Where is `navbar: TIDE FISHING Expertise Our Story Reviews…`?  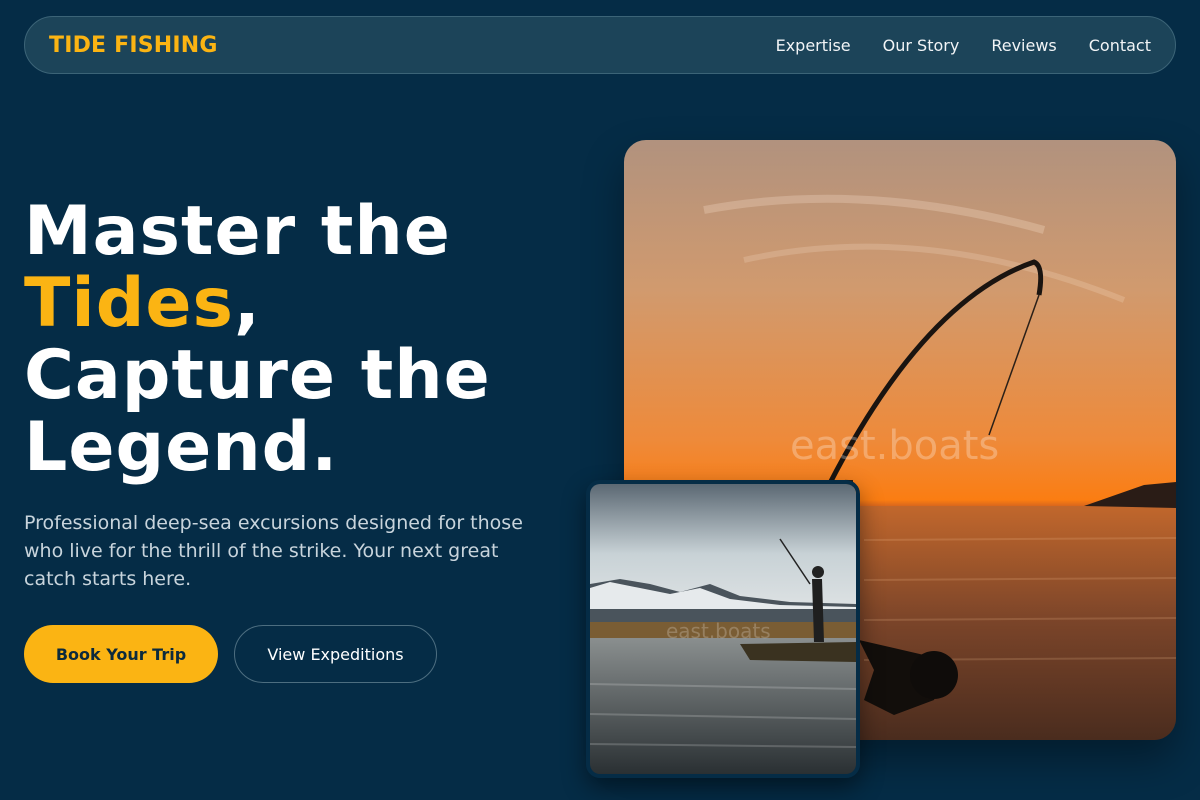 navbar: TIDE FISHING Expertise Our Story Reviews… is located at coordinates (600, 45).